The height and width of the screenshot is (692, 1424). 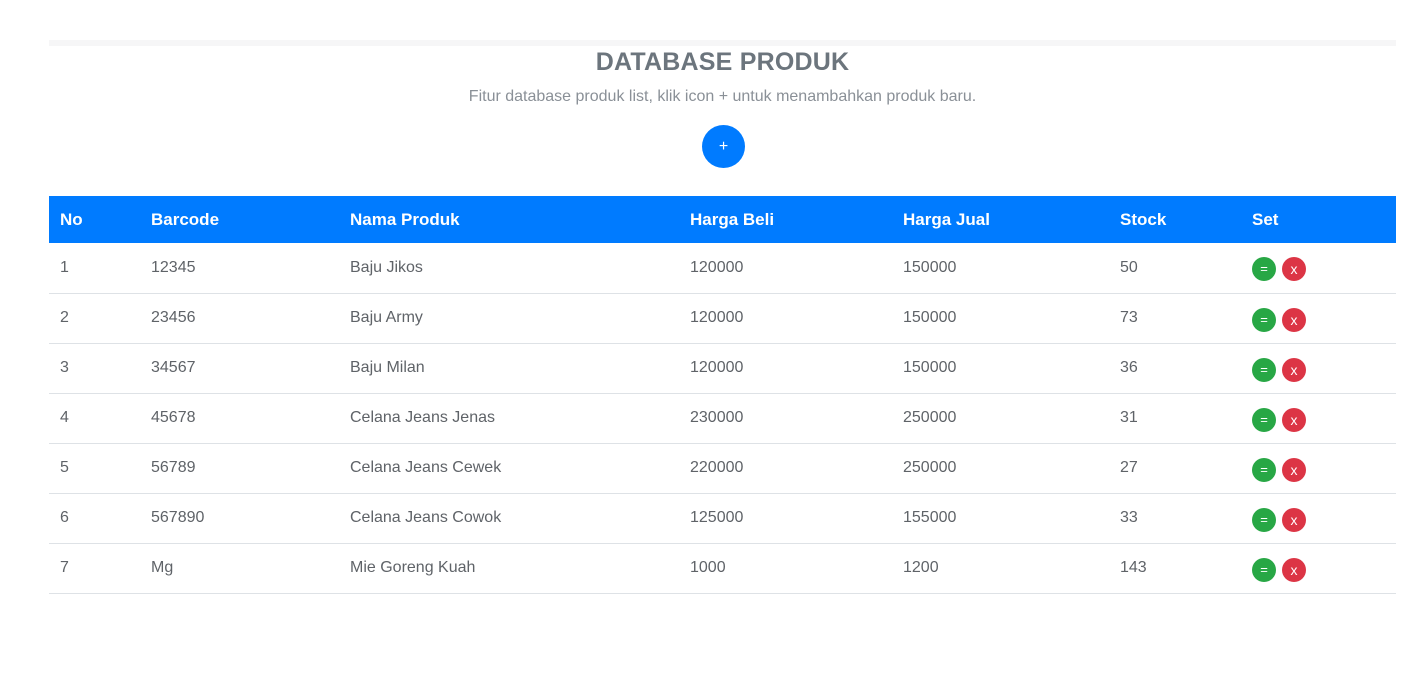 I want to click on cell-no: 3, so click(x=64, y=367).